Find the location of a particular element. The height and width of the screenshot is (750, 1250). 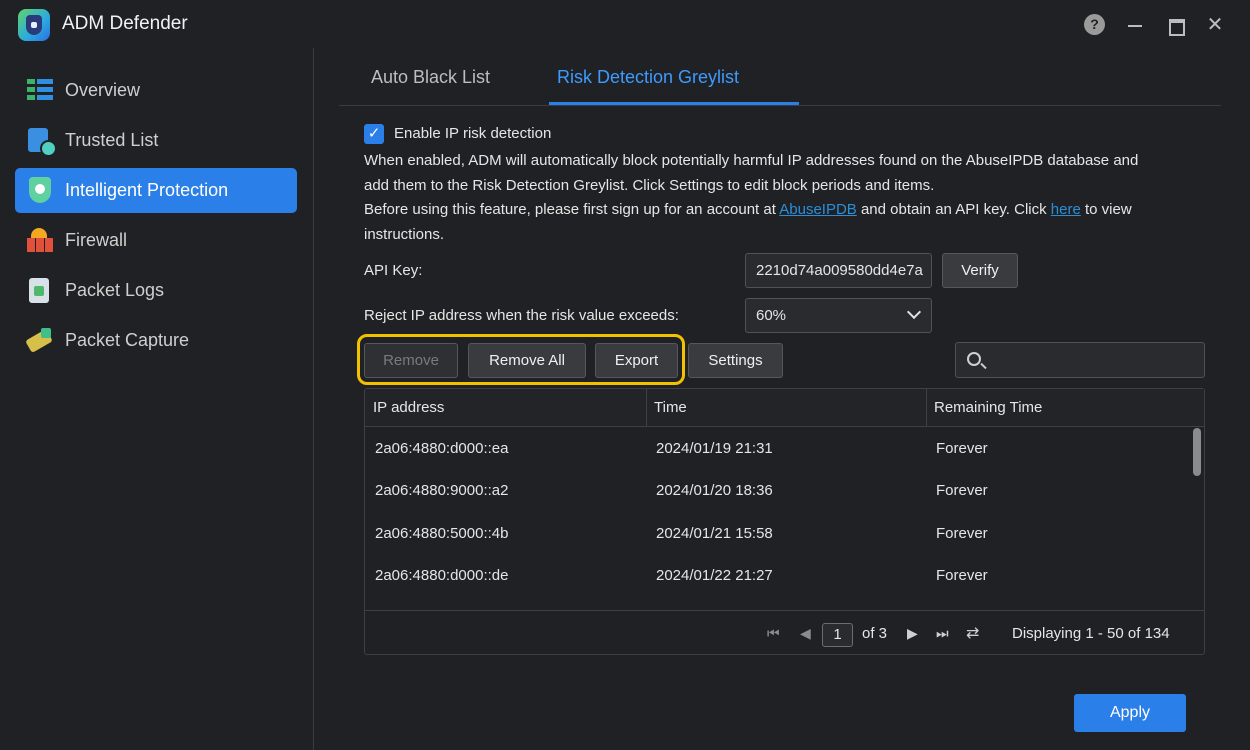

packet-logs-icon is located at coordinates (40, 290).